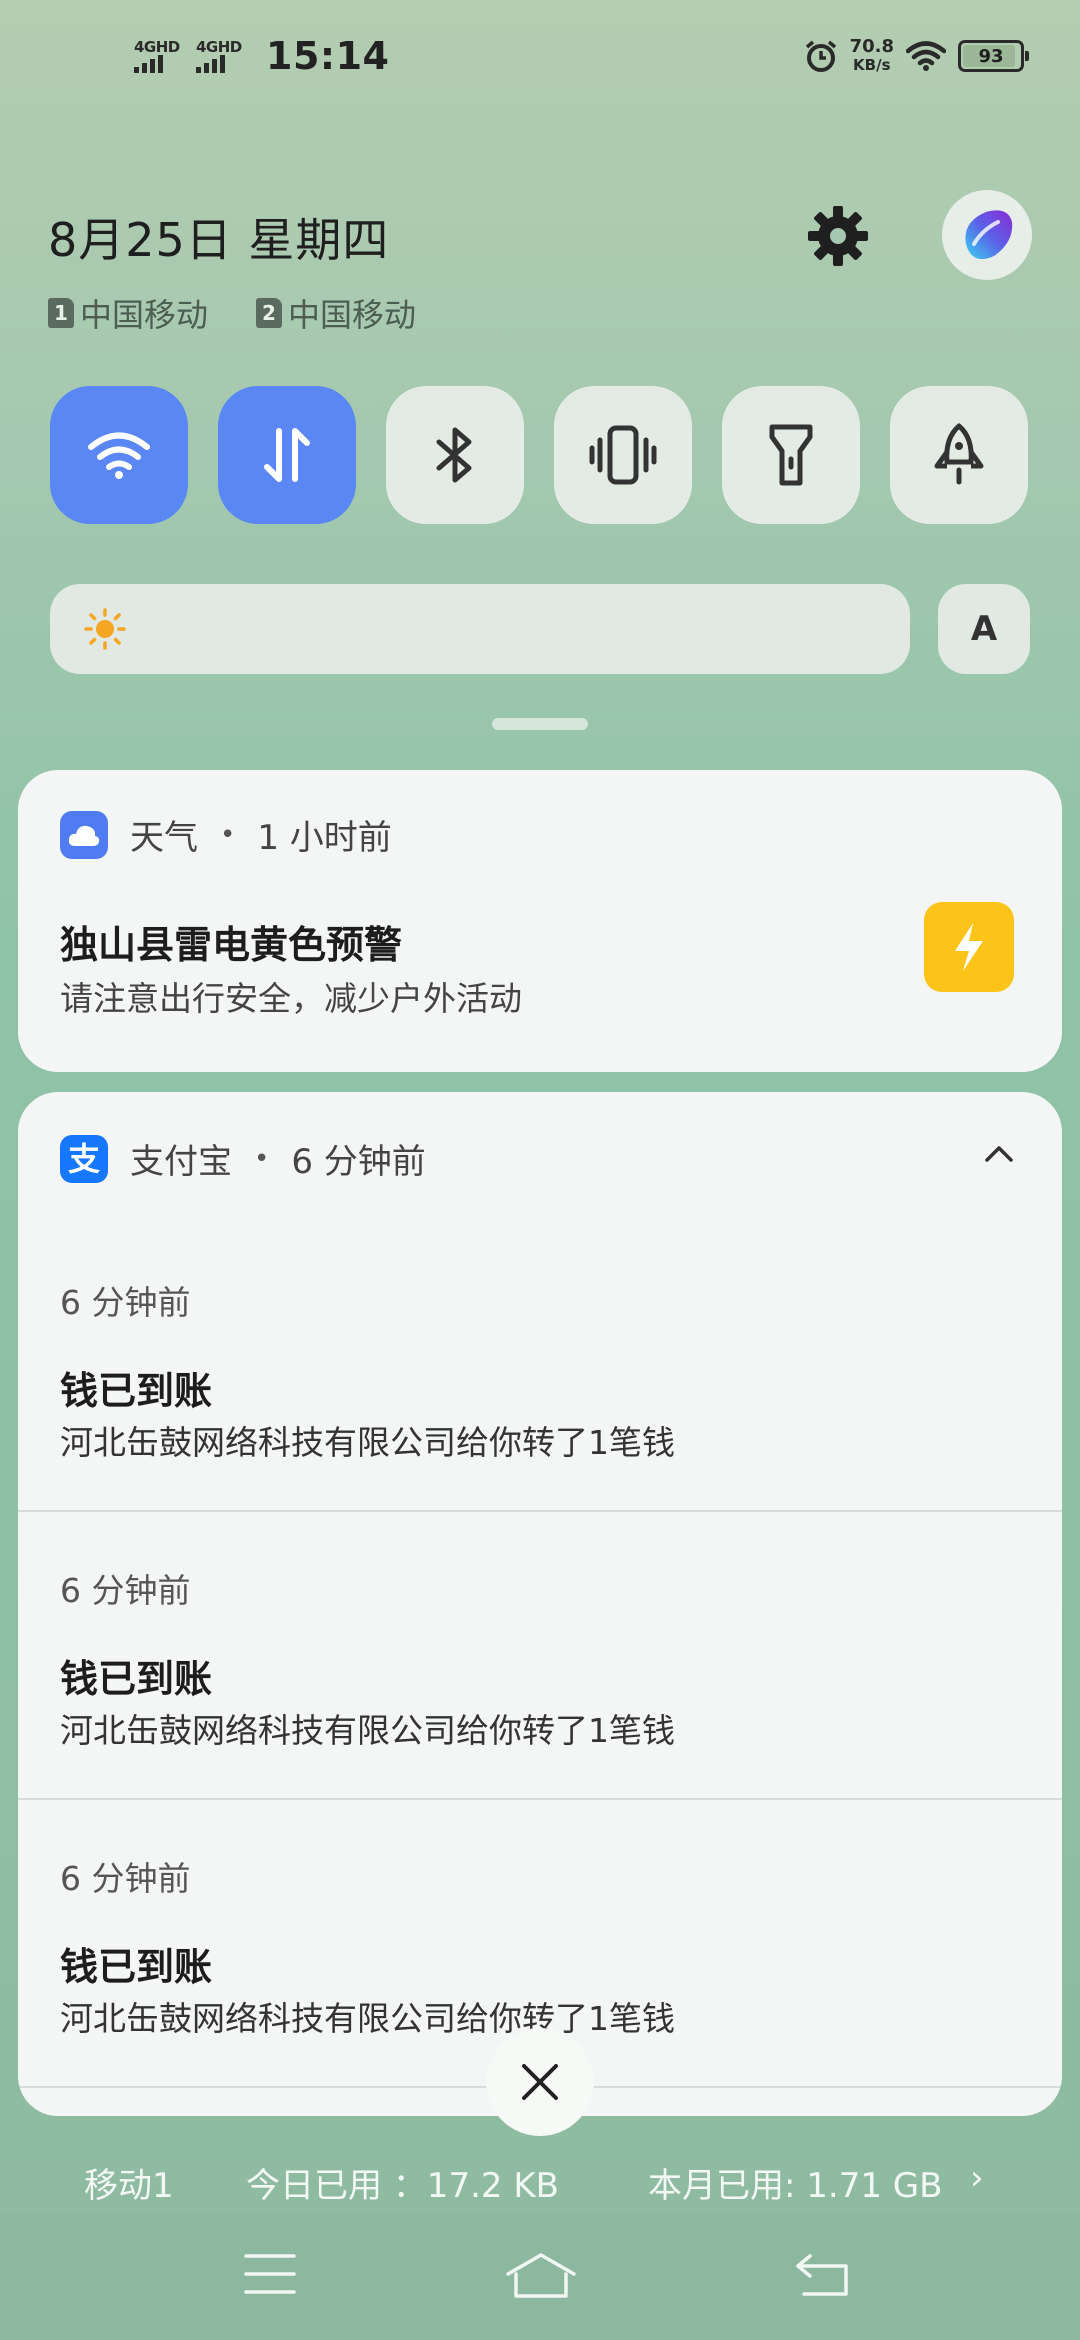 This screenshot has height=2340, width=1080. I want to click on vibrate-tile, so click(623, 455).